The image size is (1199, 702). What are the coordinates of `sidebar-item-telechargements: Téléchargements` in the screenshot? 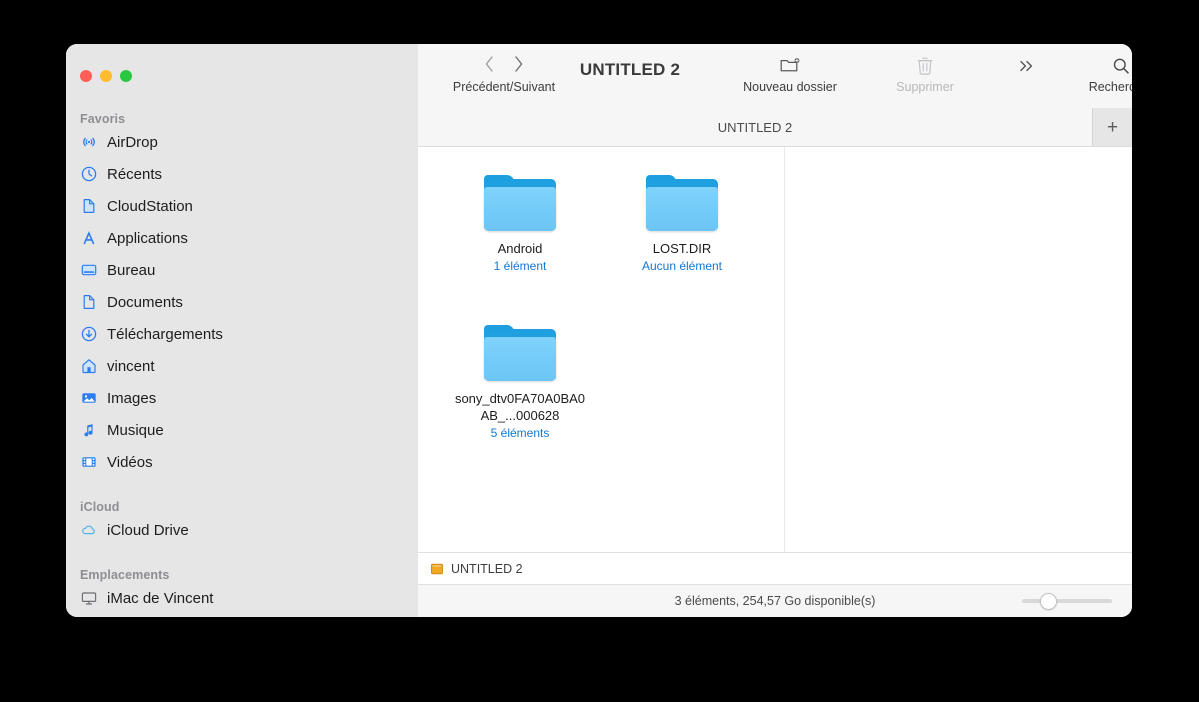 It's located at (242, 334).